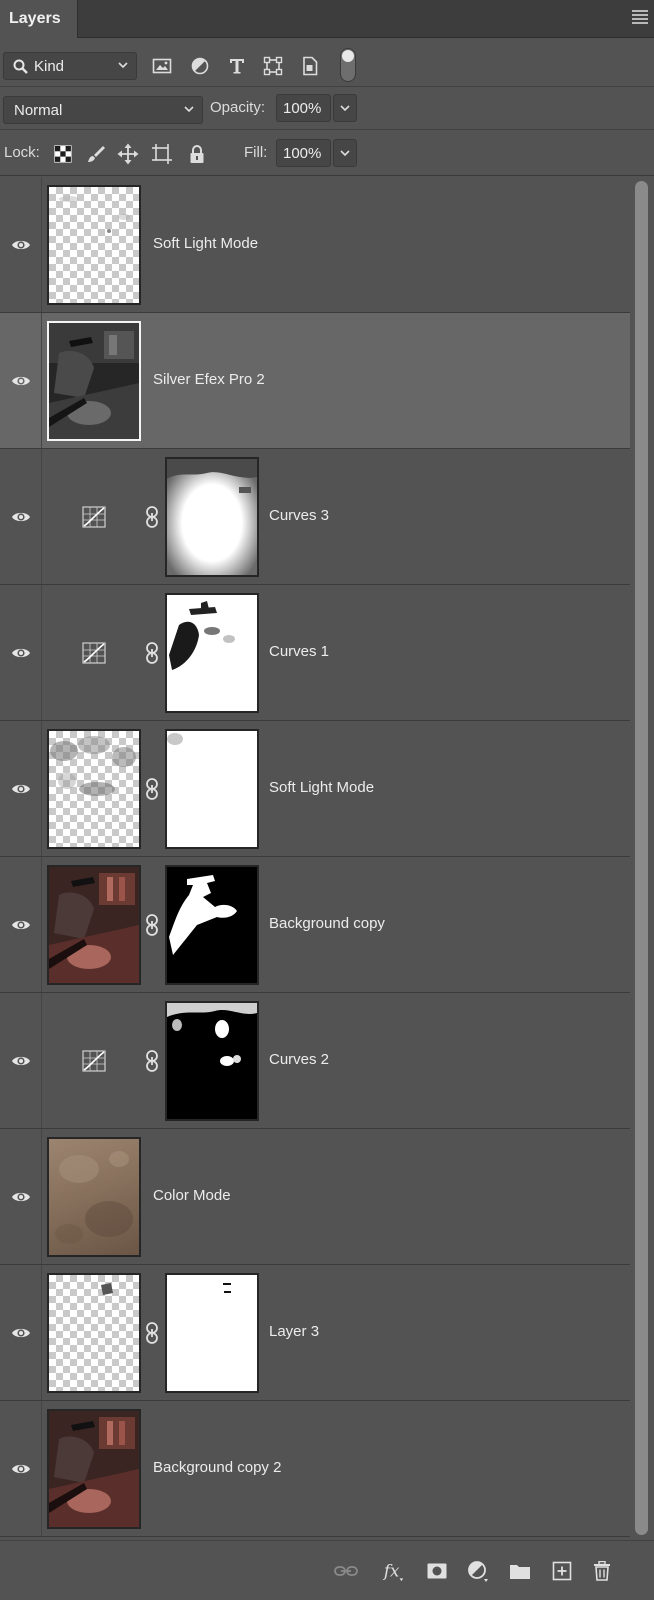  Describe the element at coordinates (200, 66) in the screenshot. I see `adjustment-filter-icon` at that location.